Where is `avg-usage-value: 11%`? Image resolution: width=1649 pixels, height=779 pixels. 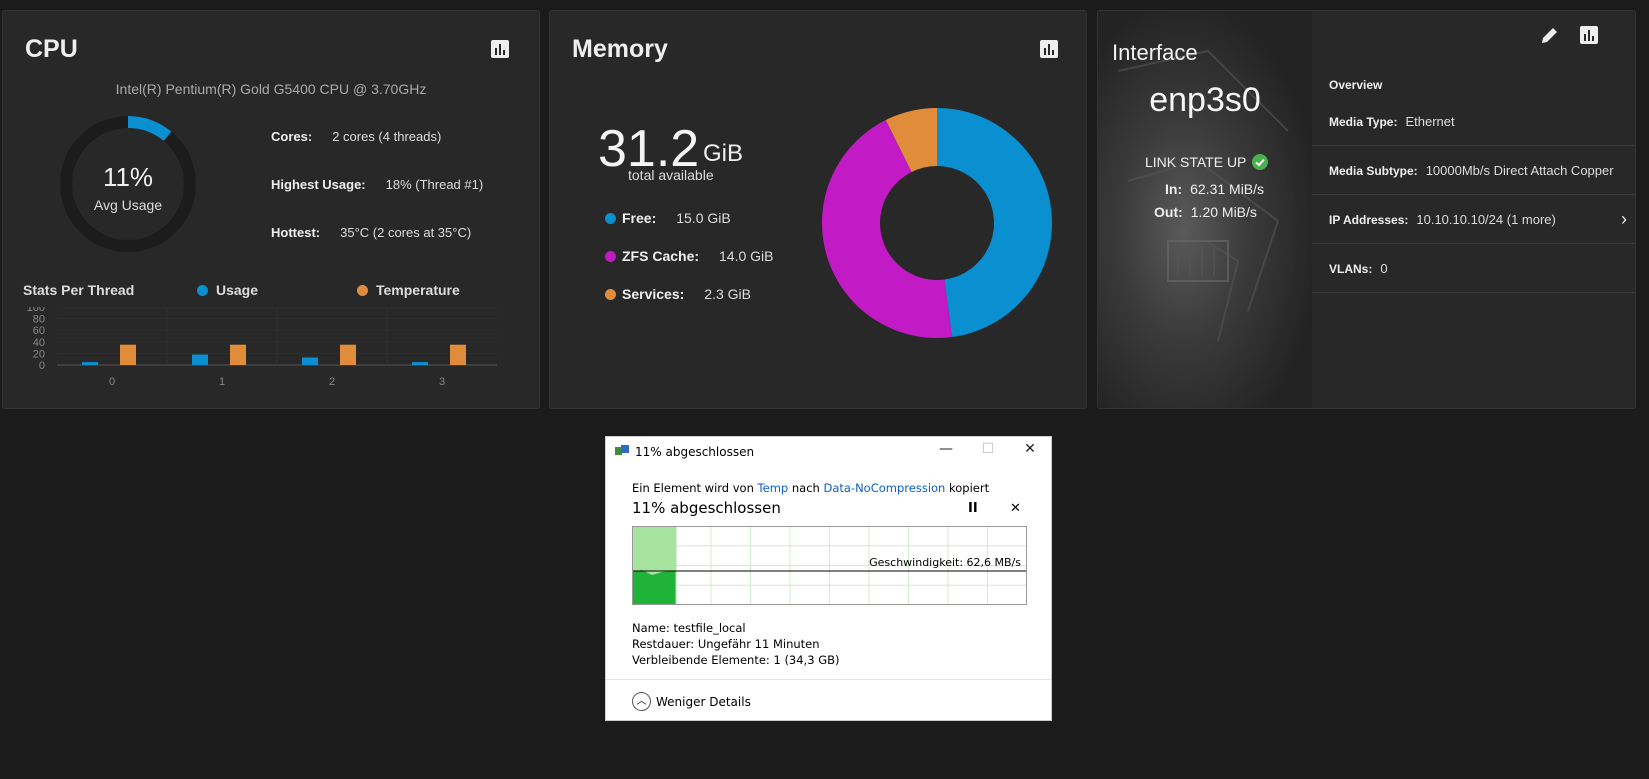 avg-usage-value: 11% is located at coordinates (128, 177).